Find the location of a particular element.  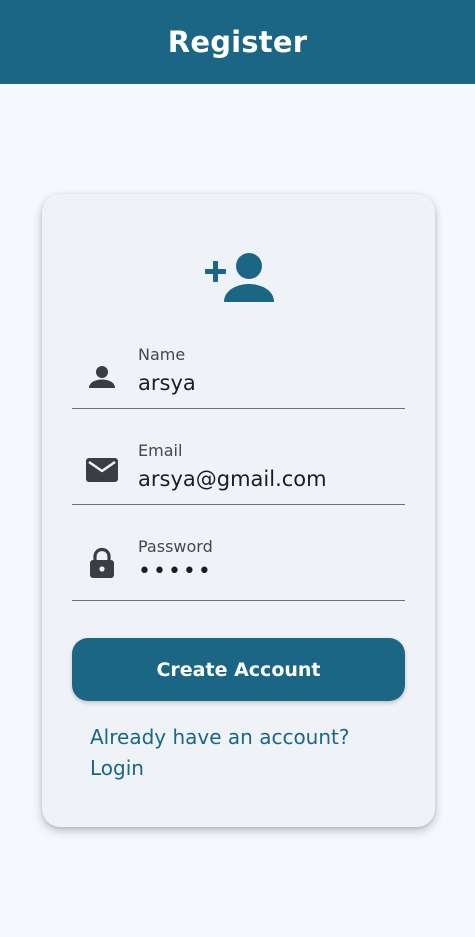

email-field: Email arsya@gmail.com is located at coordinates (238, 469).